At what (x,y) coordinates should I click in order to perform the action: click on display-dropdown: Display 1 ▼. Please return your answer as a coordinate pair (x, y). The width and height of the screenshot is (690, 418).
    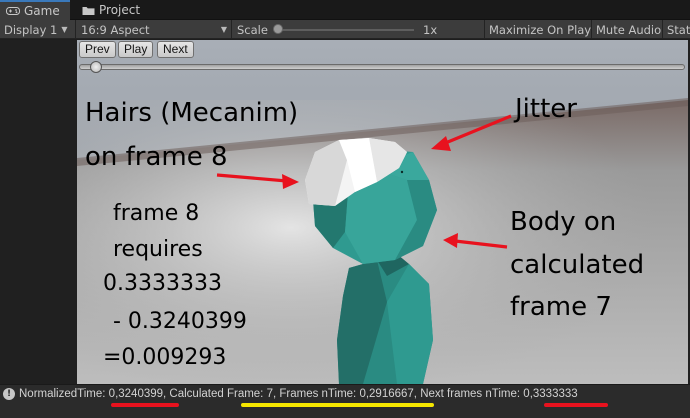
    Looking at the image, I should click on (36, 29).